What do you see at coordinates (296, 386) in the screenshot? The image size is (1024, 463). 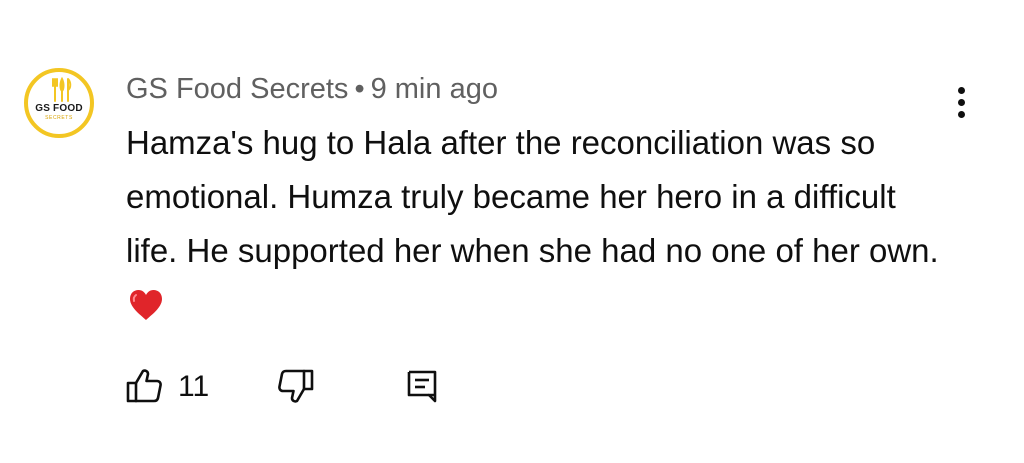 I see `thumbs-down-icon` at bounding box center [296, 386].